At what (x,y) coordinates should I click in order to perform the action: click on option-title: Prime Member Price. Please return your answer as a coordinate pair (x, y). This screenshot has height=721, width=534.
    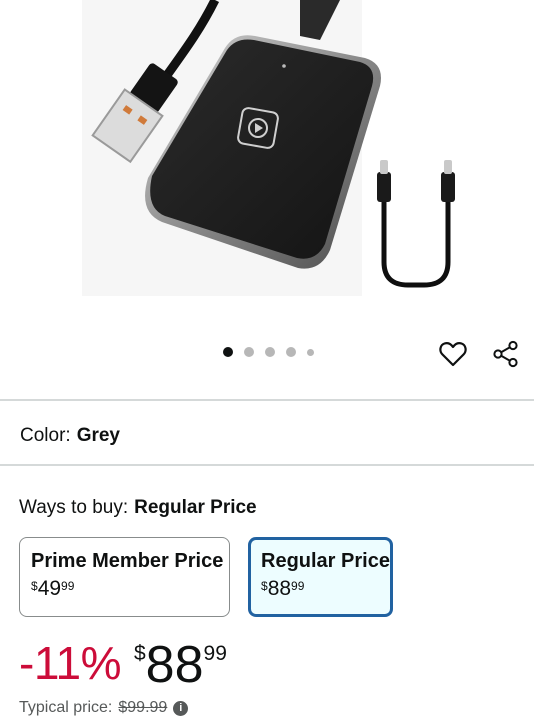
    Looking at the image, I should click on (127, 561).